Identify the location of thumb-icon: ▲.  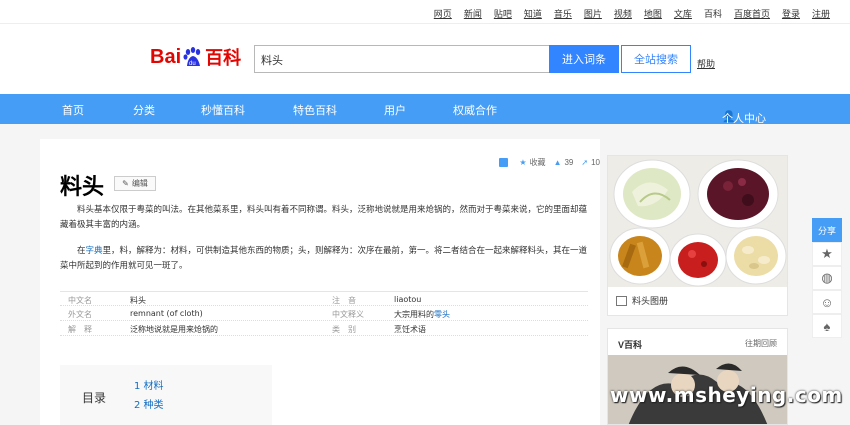
(557, 162).